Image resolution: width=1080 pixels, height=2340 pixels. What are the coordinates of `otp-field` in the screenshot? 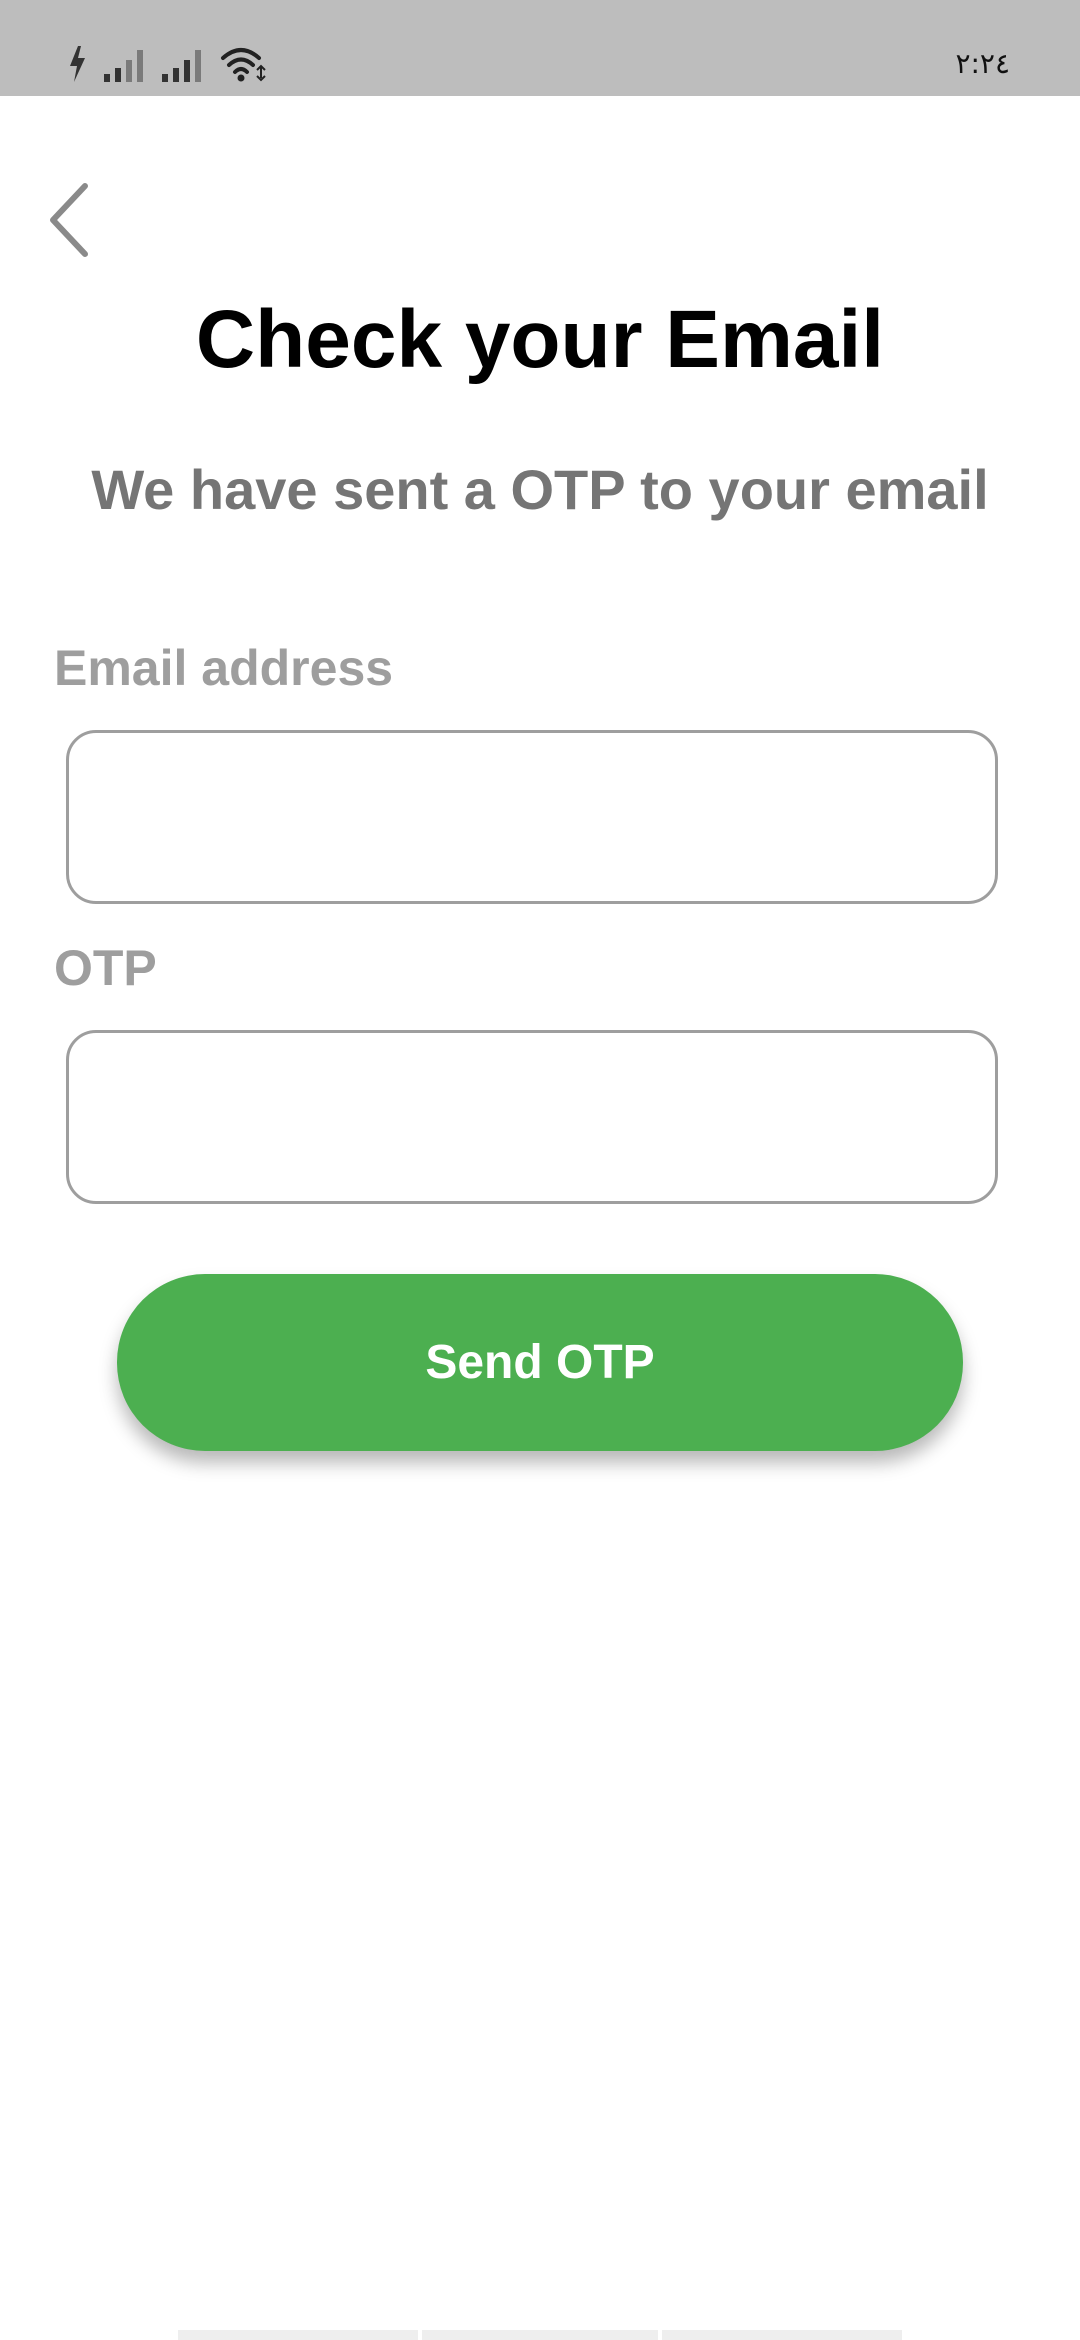 It's located at (532, 1117).